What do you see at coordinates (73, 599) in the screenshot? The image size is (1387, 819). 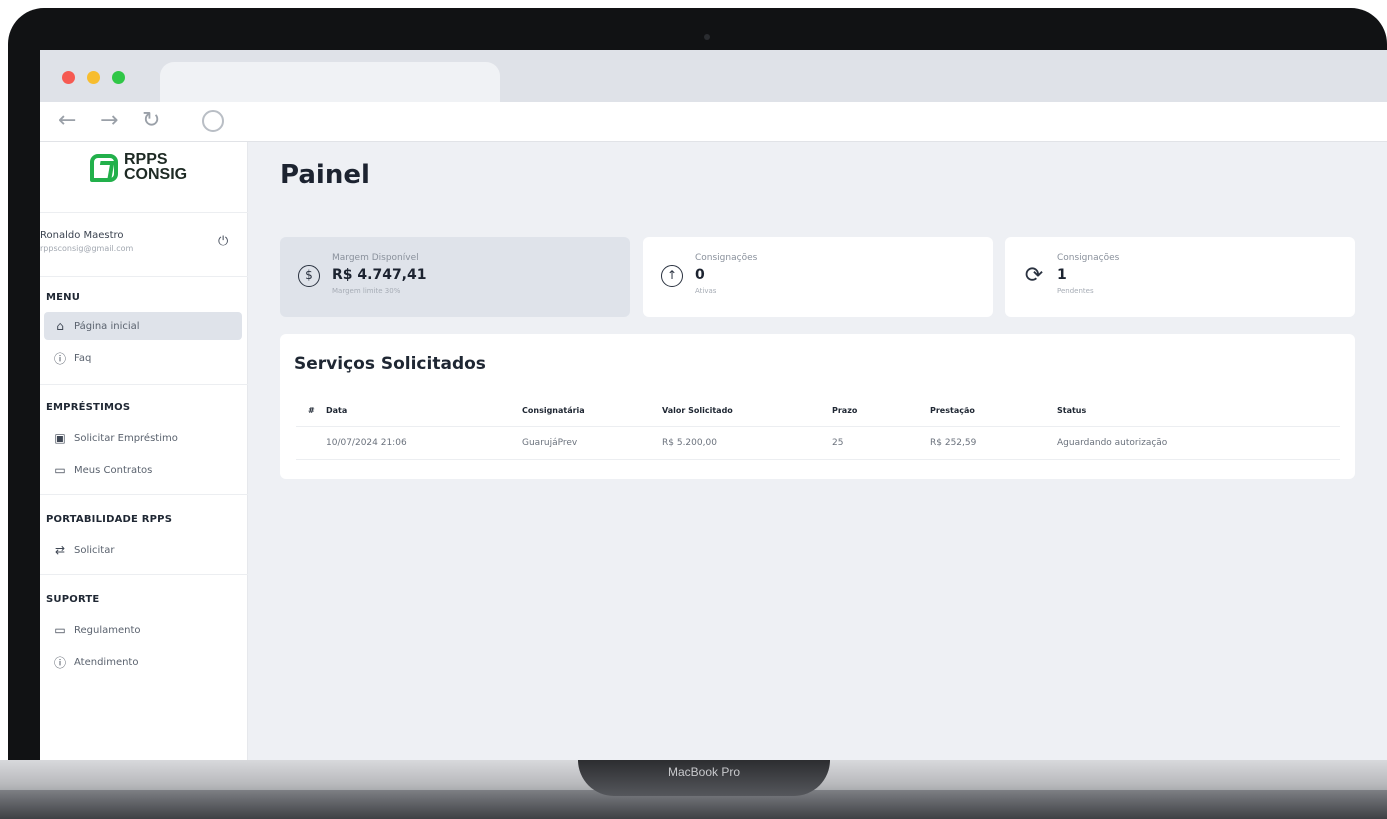 I see `section-title-suporte: SUPORTE` at bounding box center [73, 599].